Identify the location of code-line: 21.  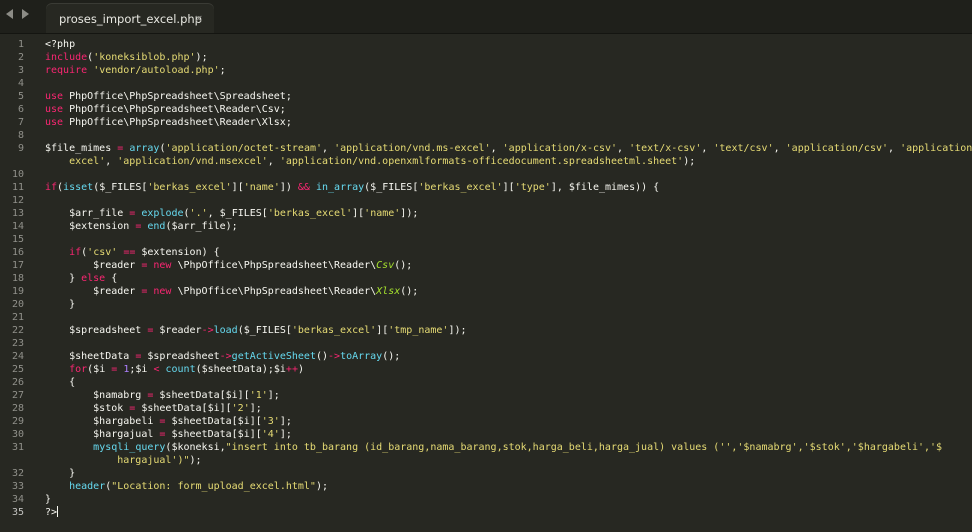
(486, 317).